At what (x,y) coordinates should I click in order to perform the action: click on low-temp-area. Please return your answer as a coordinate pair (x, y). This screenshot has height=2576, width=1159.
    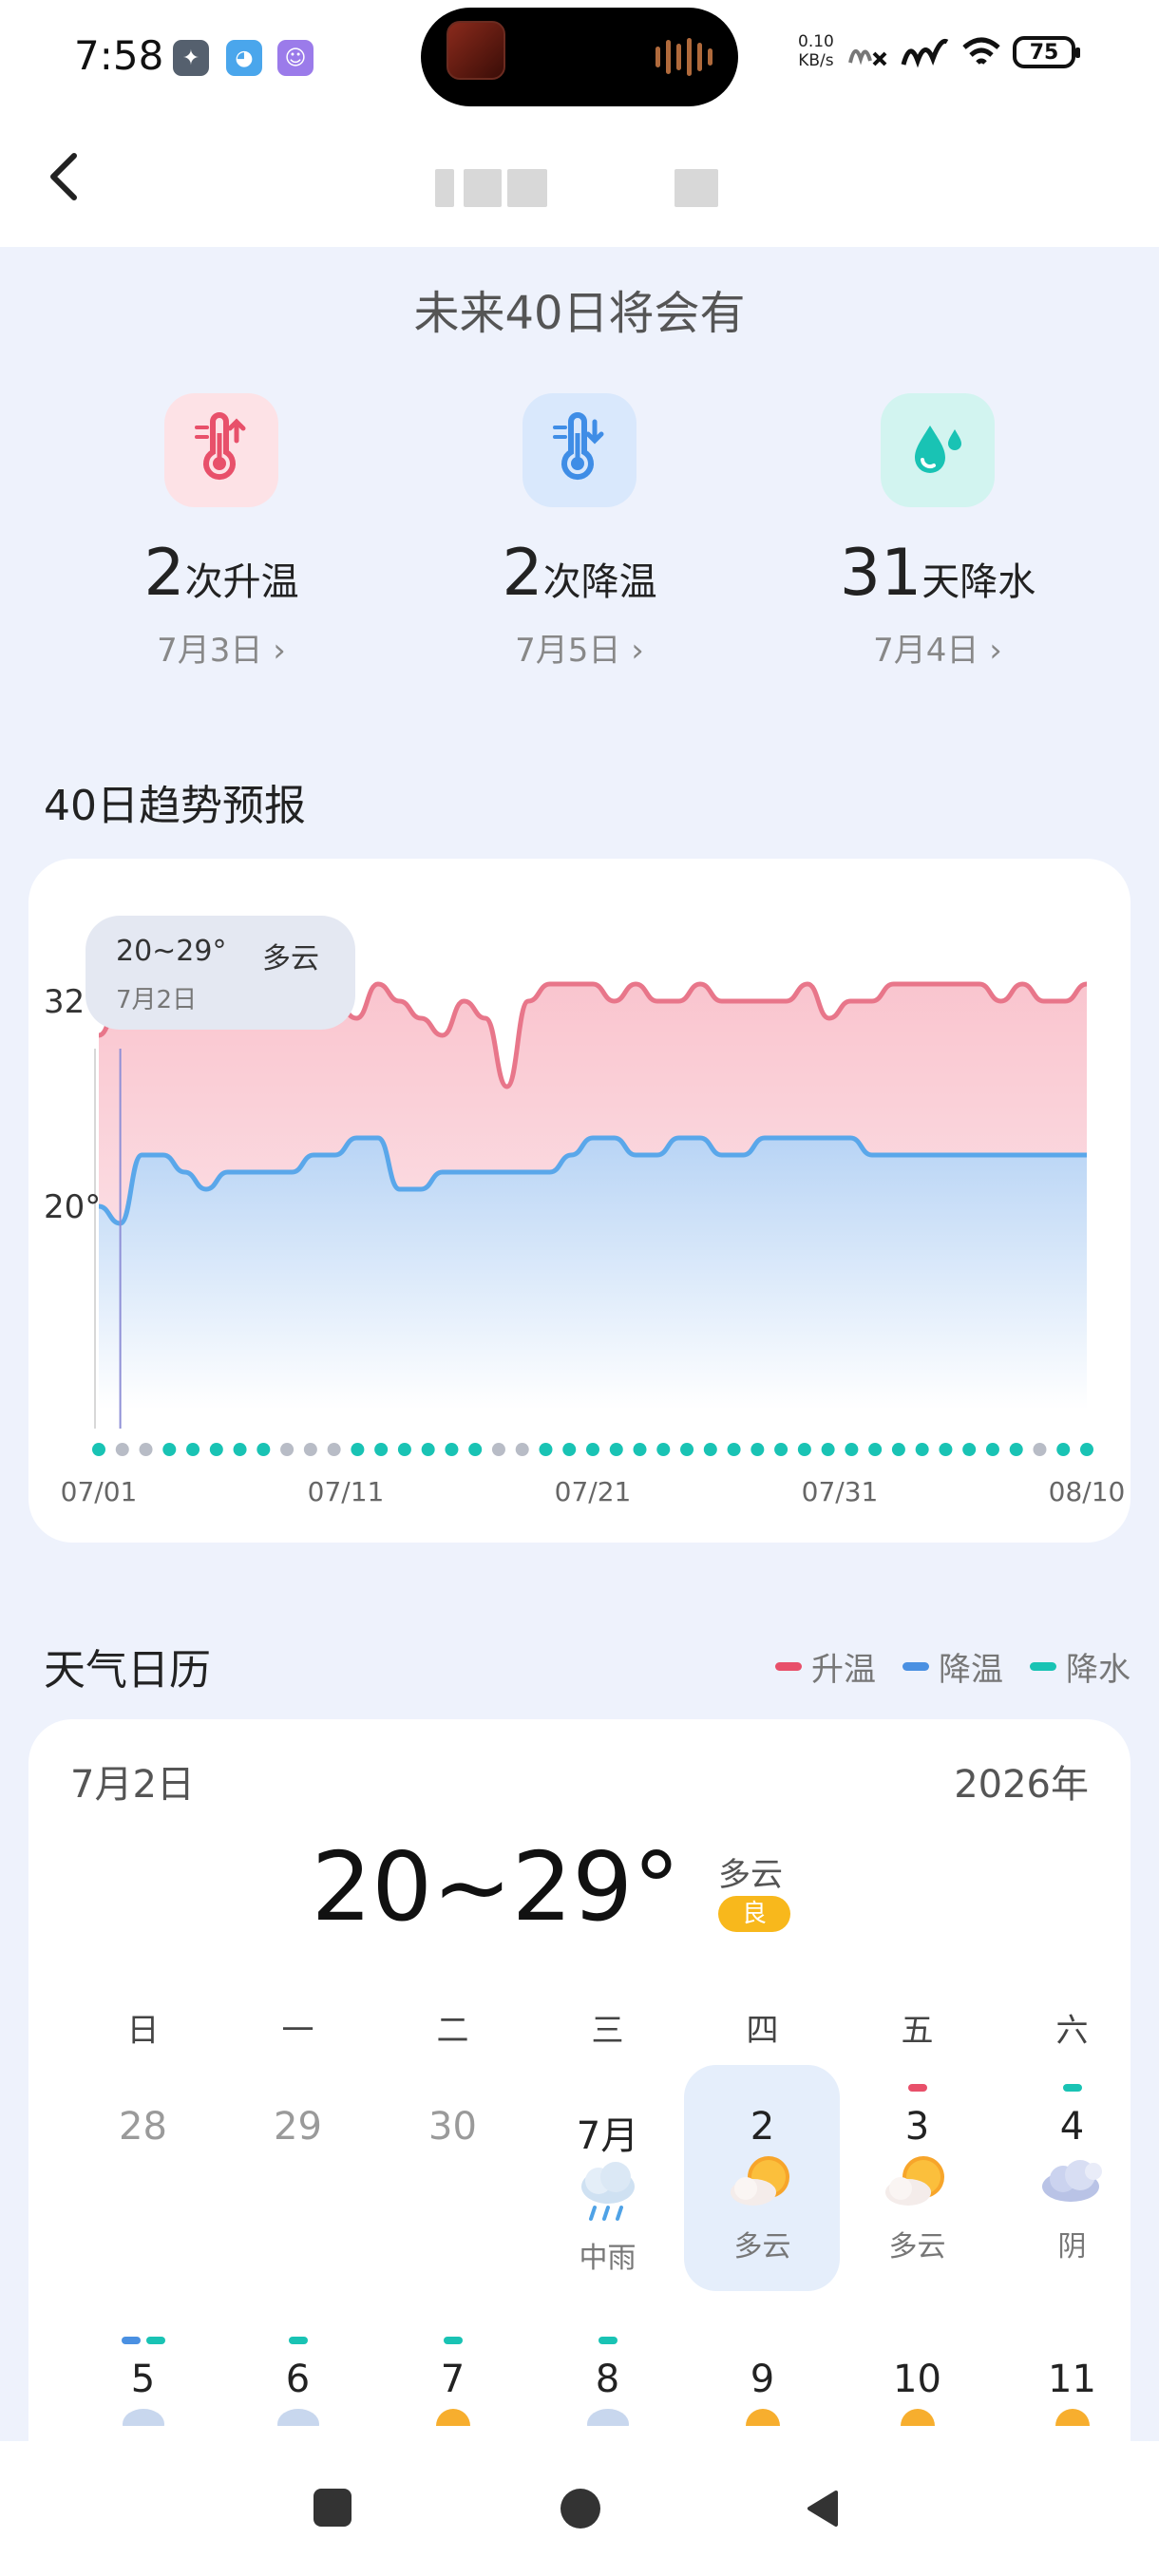
    Looking at the image, I should click on (593, 1274).